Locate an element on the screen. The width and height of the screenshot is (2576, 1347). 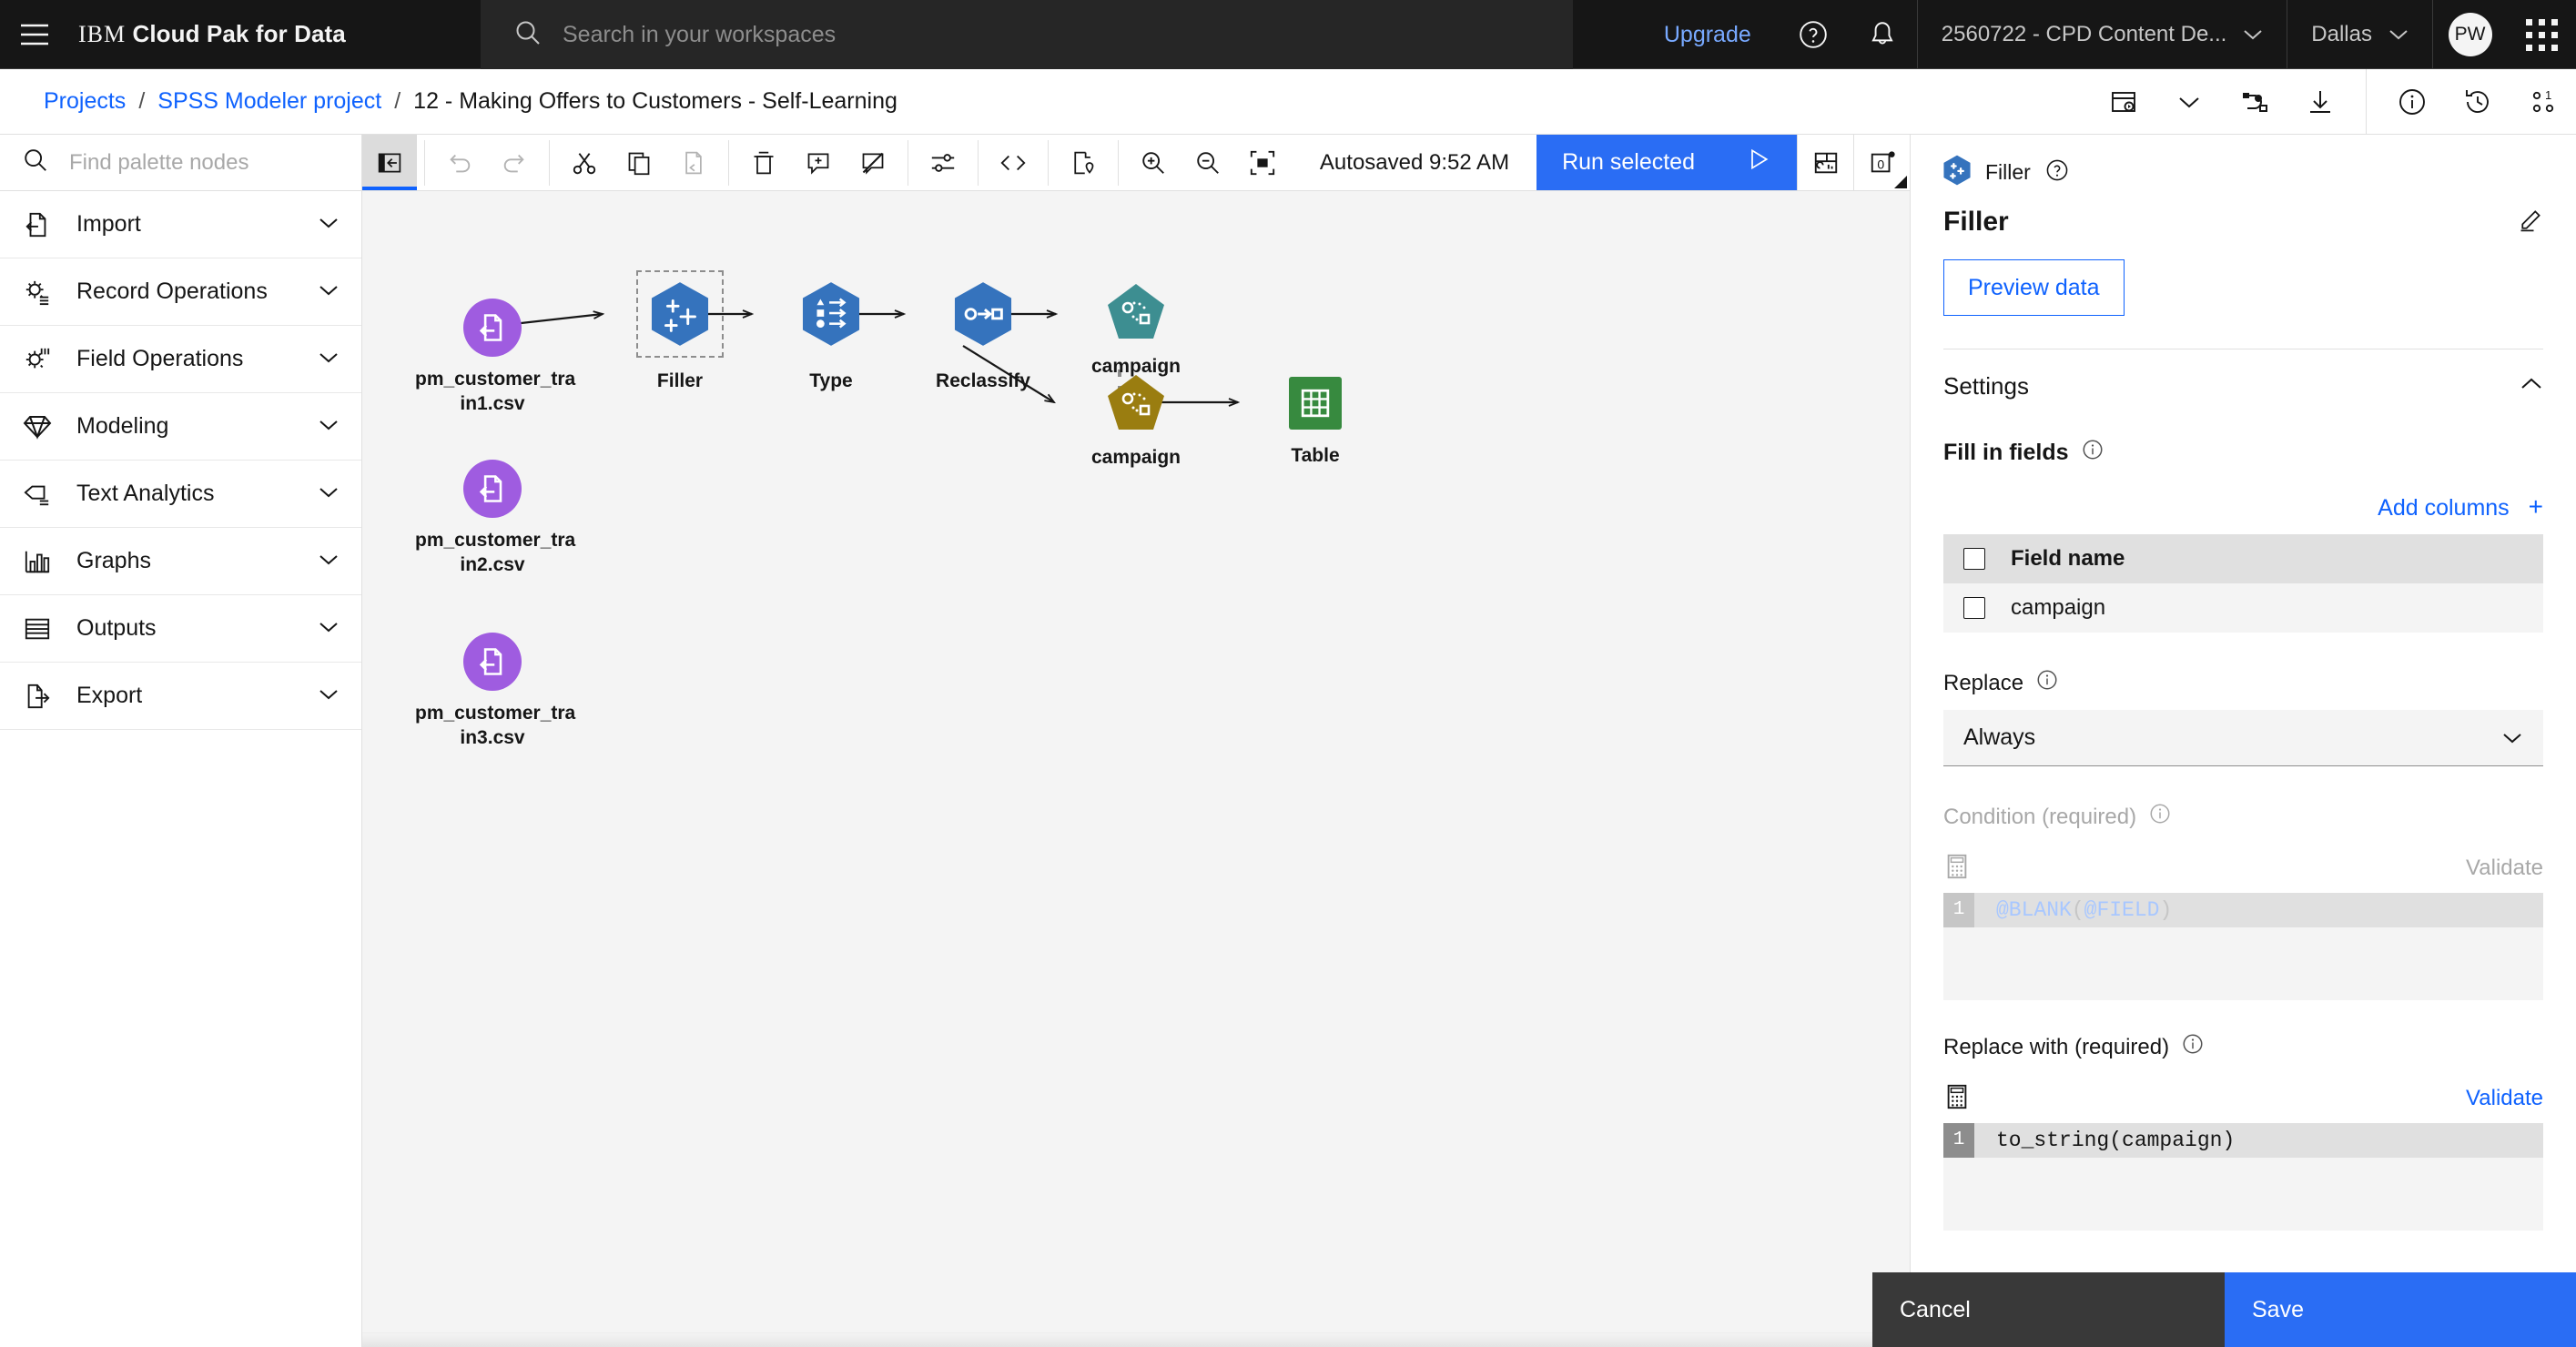
flow-node-pm-customer-train1: pm_customer_tra in1.csv is located at coordinates (495, 358).